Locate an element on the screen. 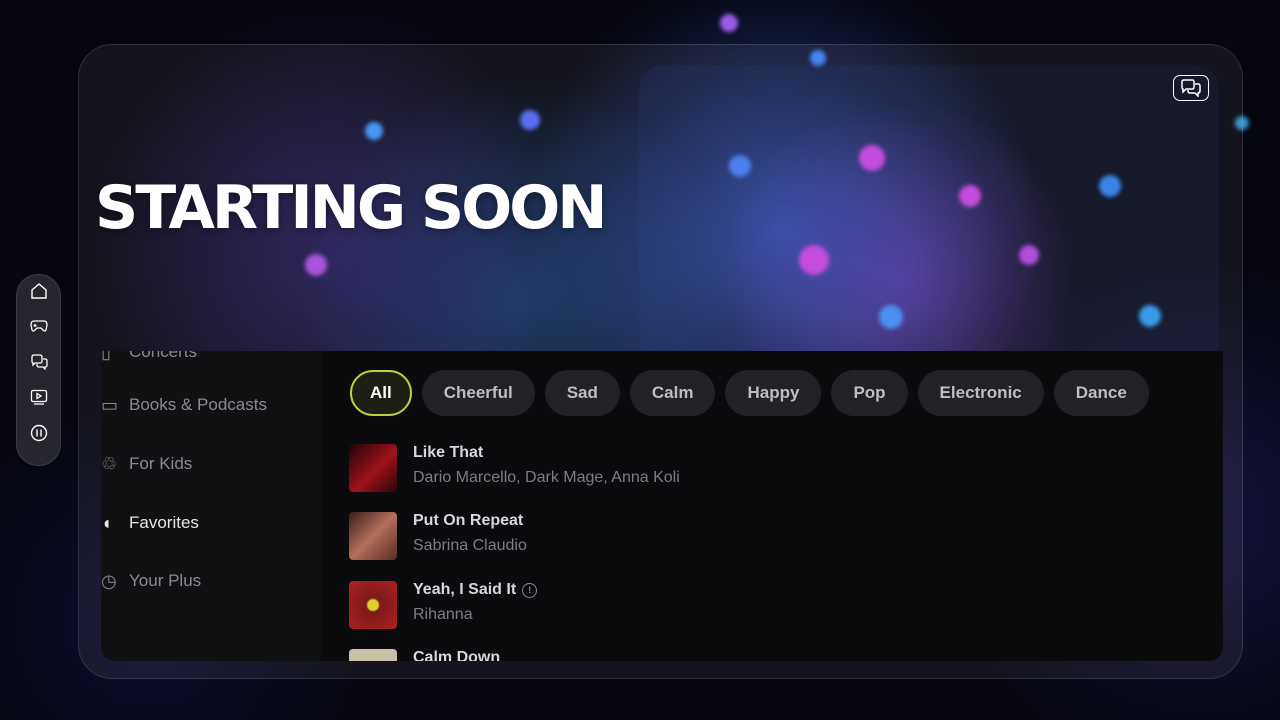 The image size is (1280, 720). explicit-icon: ! is located at coordinates (530, 590).